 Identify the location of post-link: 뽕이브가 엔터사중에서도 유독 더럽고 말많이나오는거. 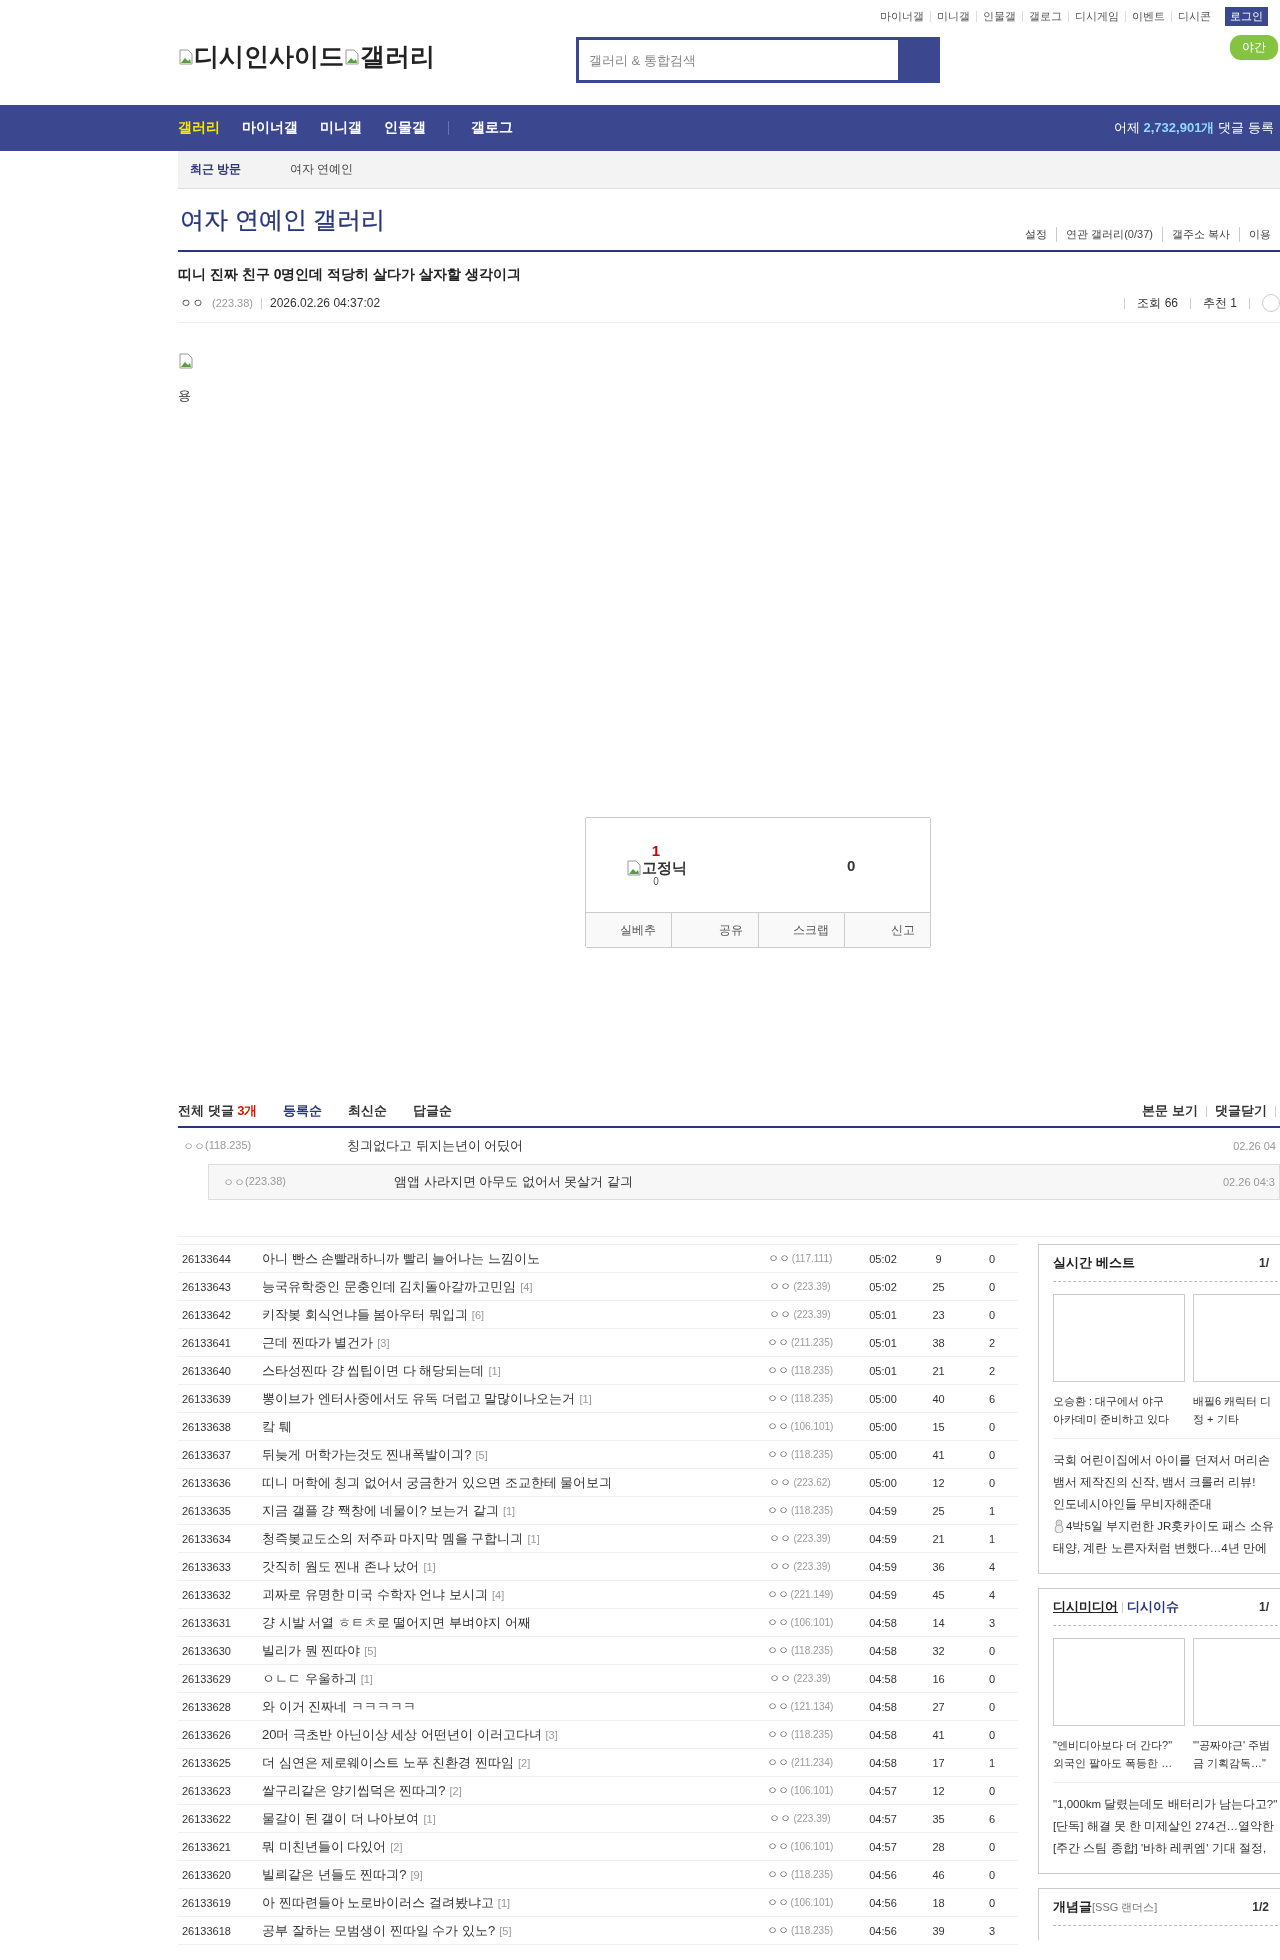
(419, 1398).